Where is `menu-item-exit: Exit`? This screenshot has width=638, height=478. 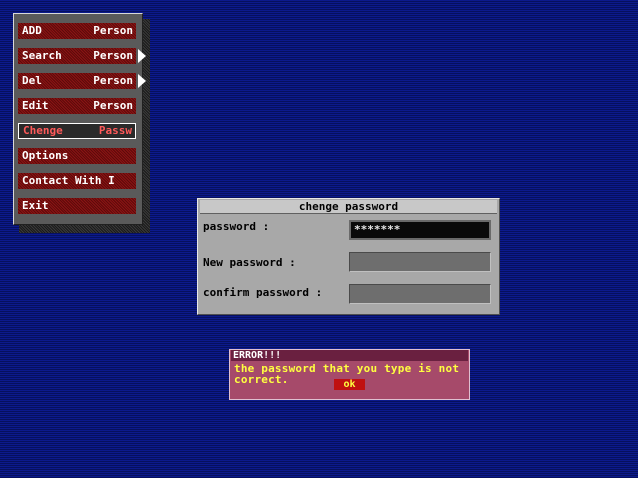 menu-item-exit: Exit is located at coordinates (77, 206).